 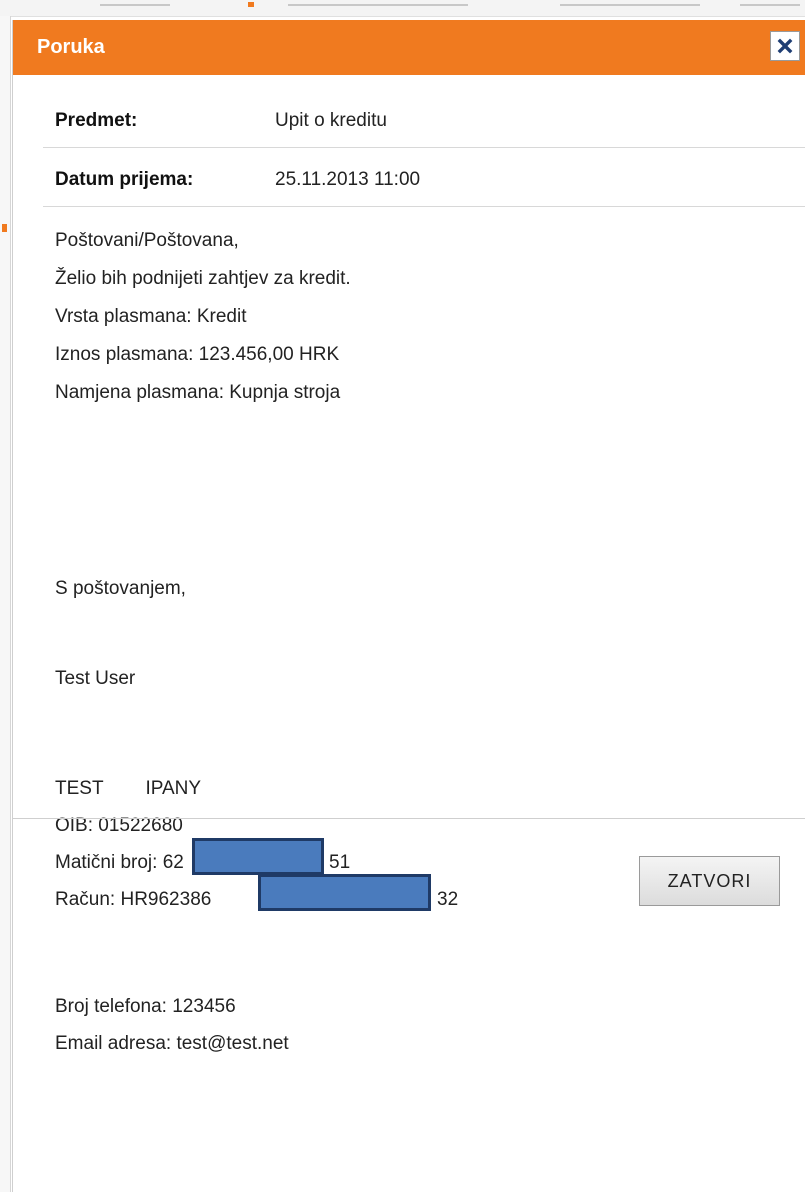 I want to click on racun-start: Račun: HR962386, so click(x=133, y=899).